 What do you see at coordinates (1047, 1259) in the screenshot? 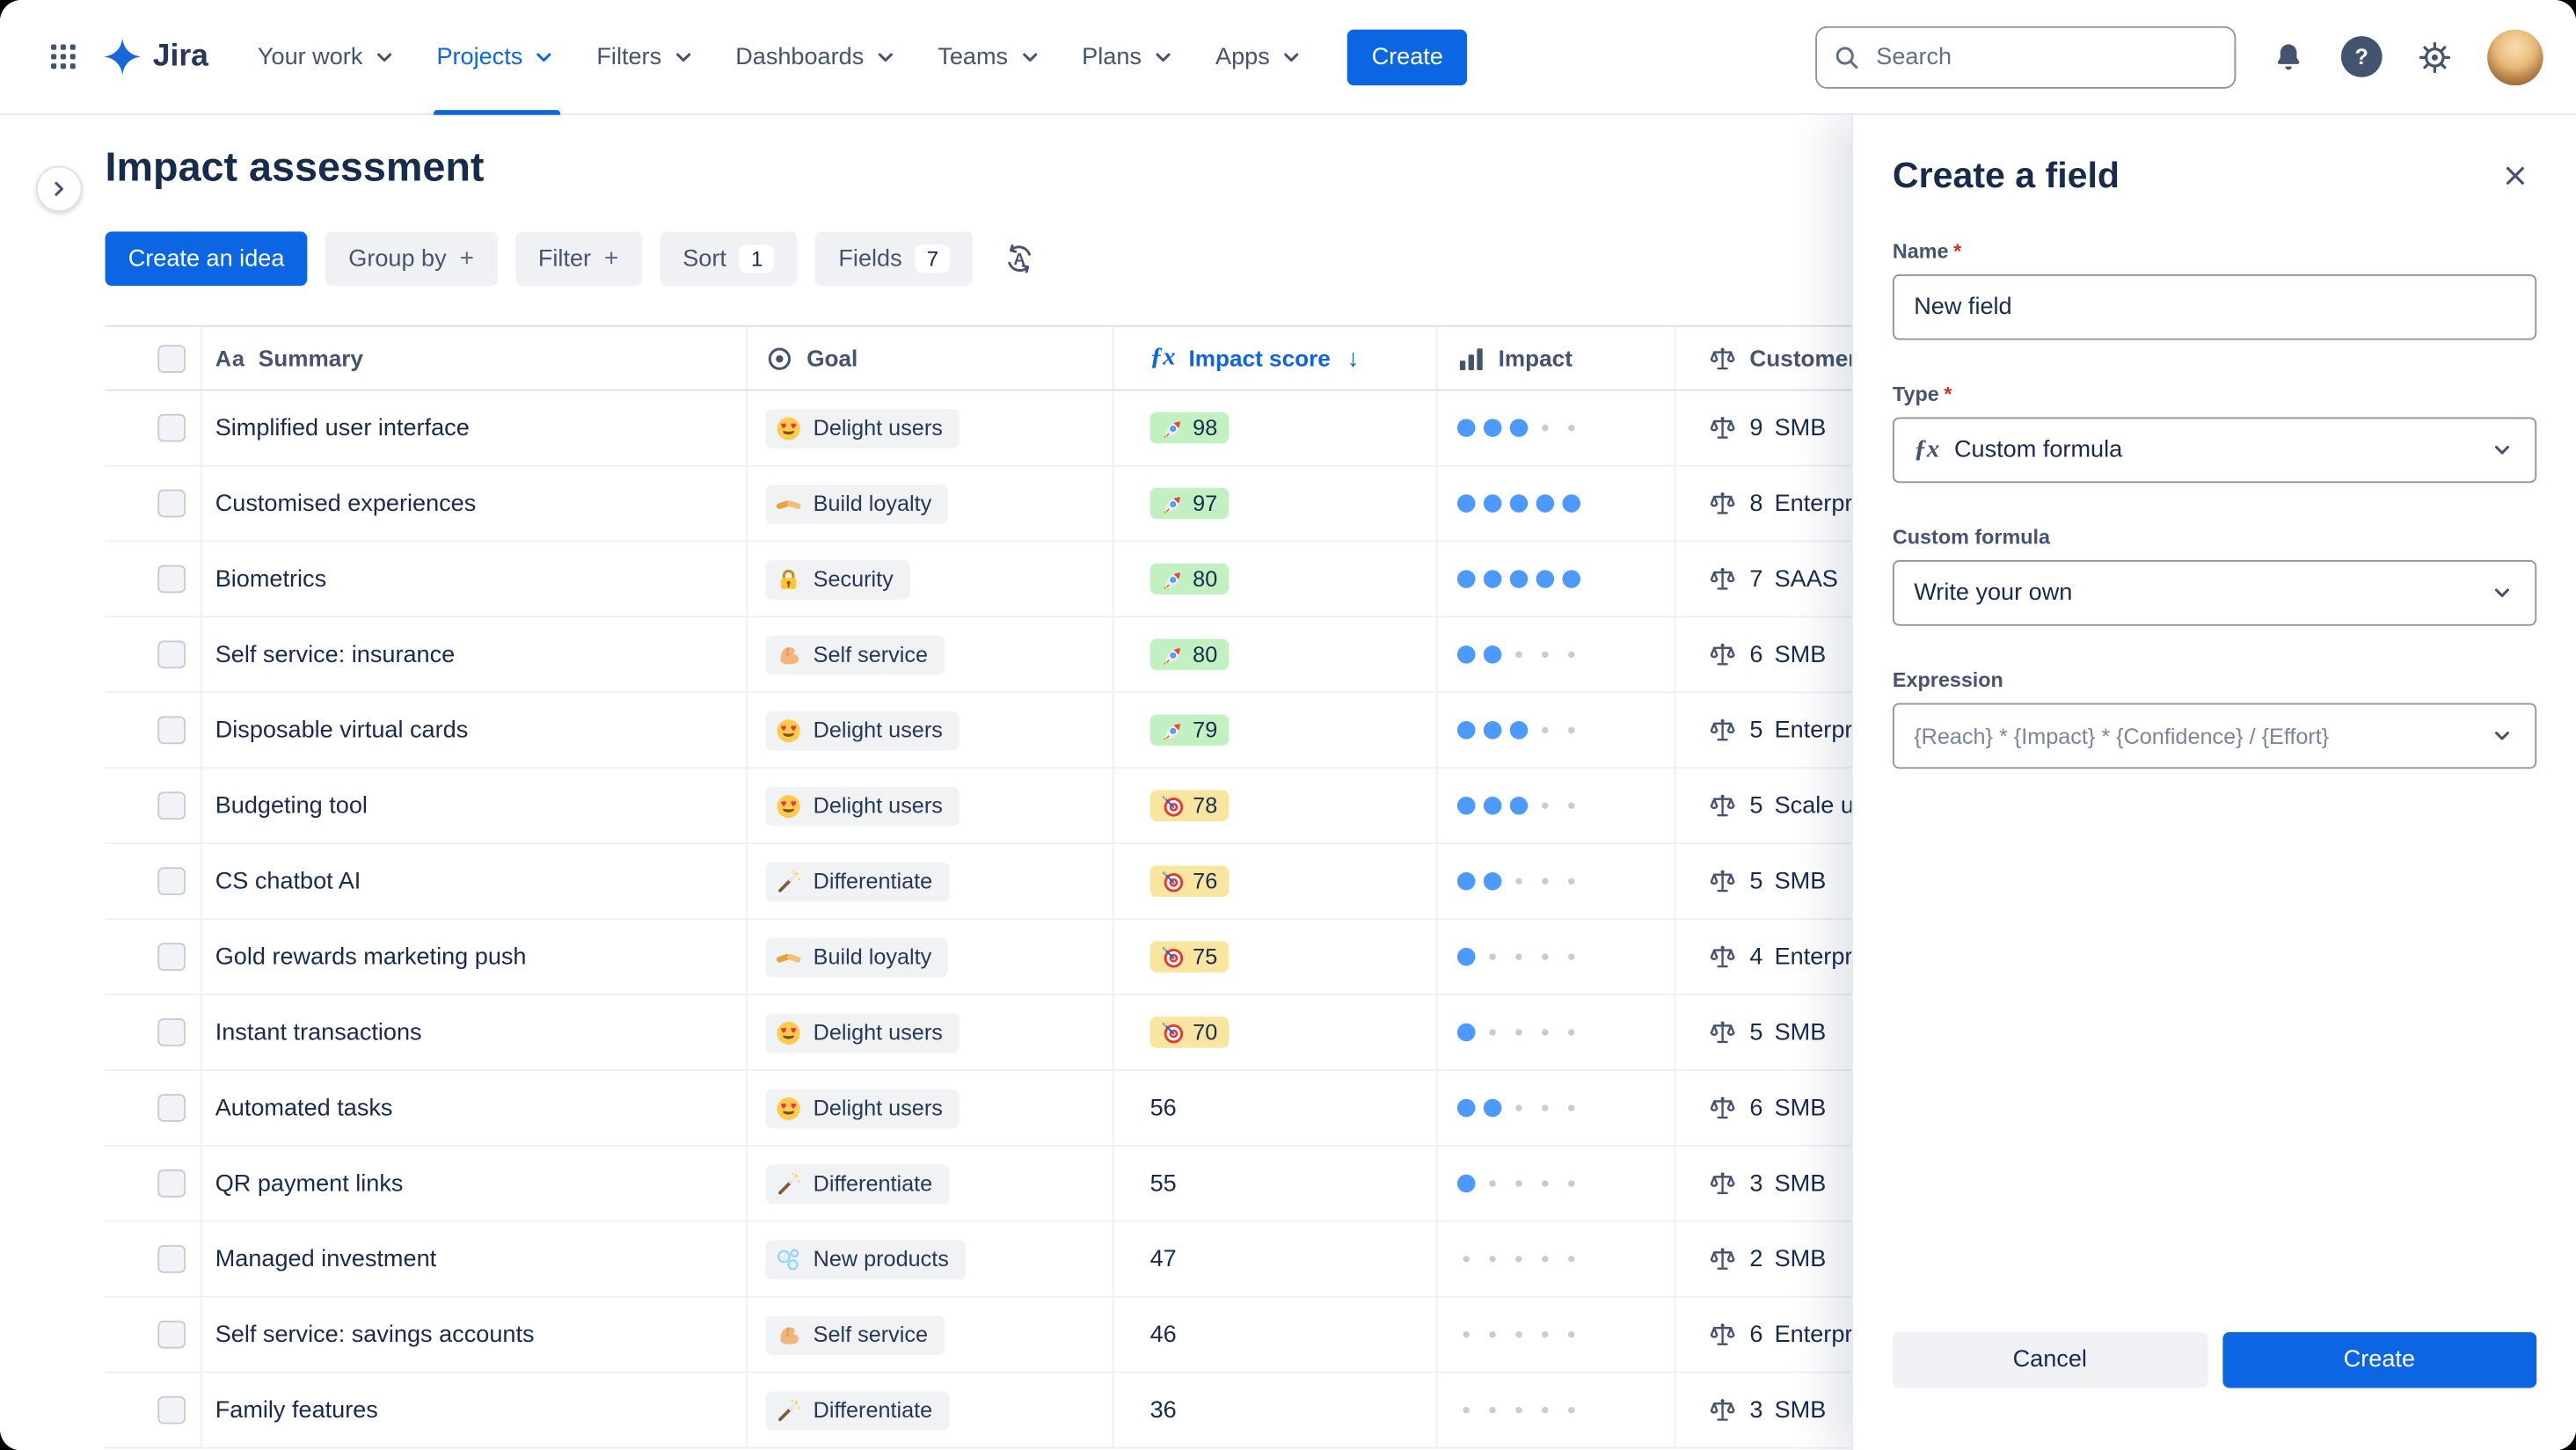
I see `table-row: Managed investment New products 47 2 SMB` at bounding box center [1047, 1259].